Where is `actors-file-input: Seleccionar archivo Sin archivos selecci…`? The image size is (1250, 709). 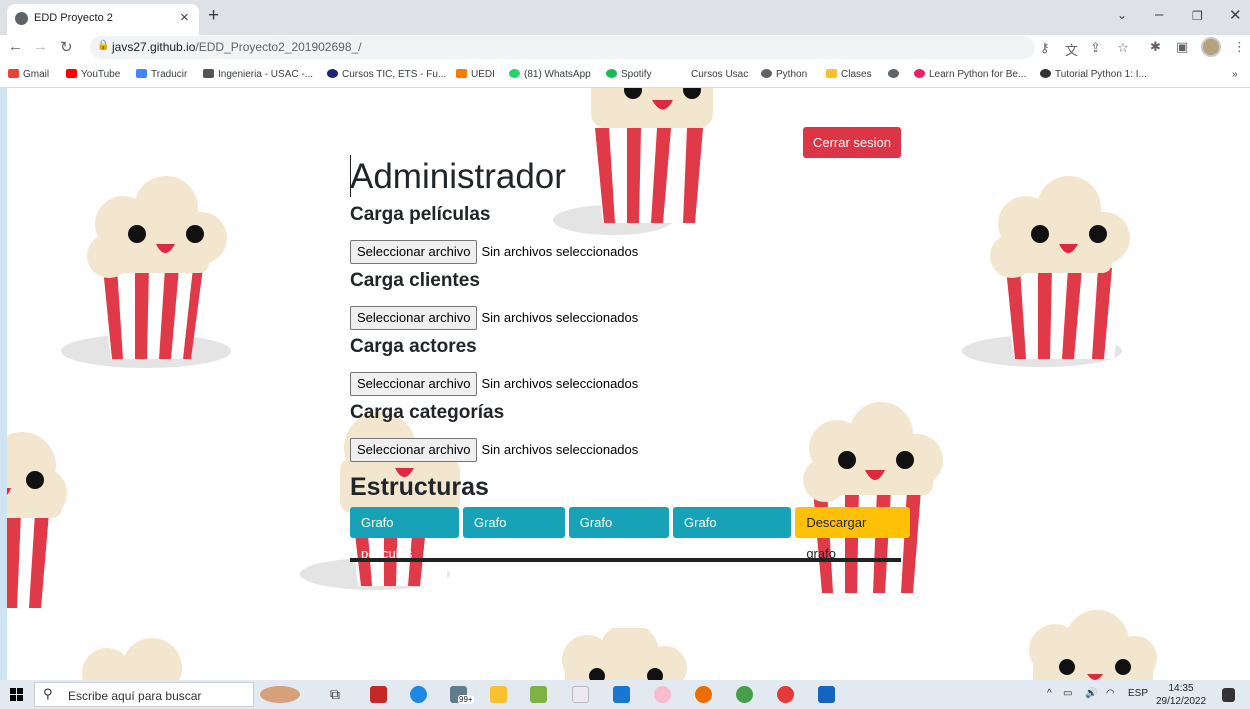
actors-file-input: Seleccionar archivo Sin archivos selecci… is located at coordinates (630, 383).